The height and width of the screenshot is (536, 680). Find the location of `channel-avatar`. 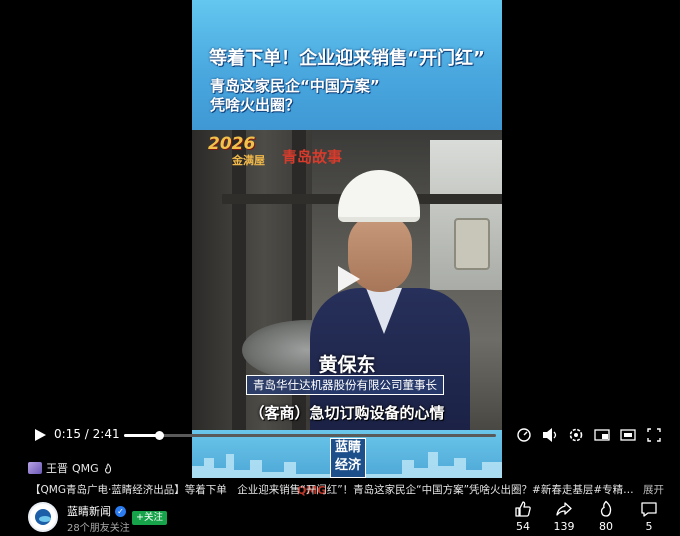

channel-avatar is located at coordinates (43, 517).